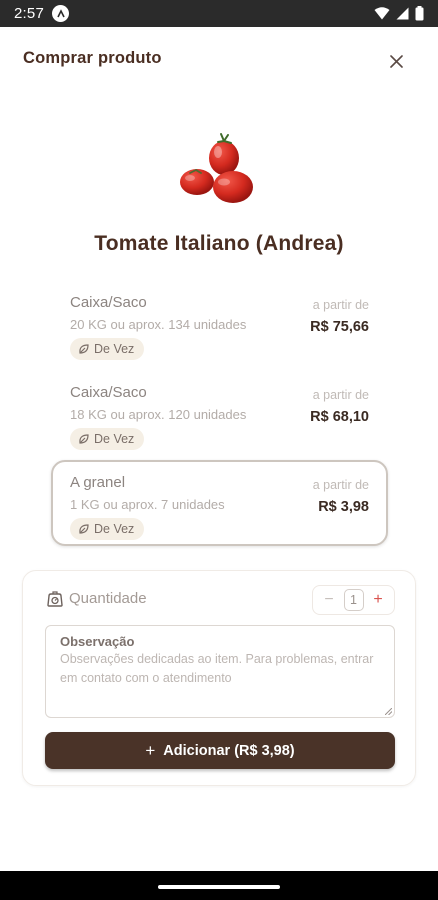 The image size is (438, 900). I want to click on scale-icon, so click(55, 599).